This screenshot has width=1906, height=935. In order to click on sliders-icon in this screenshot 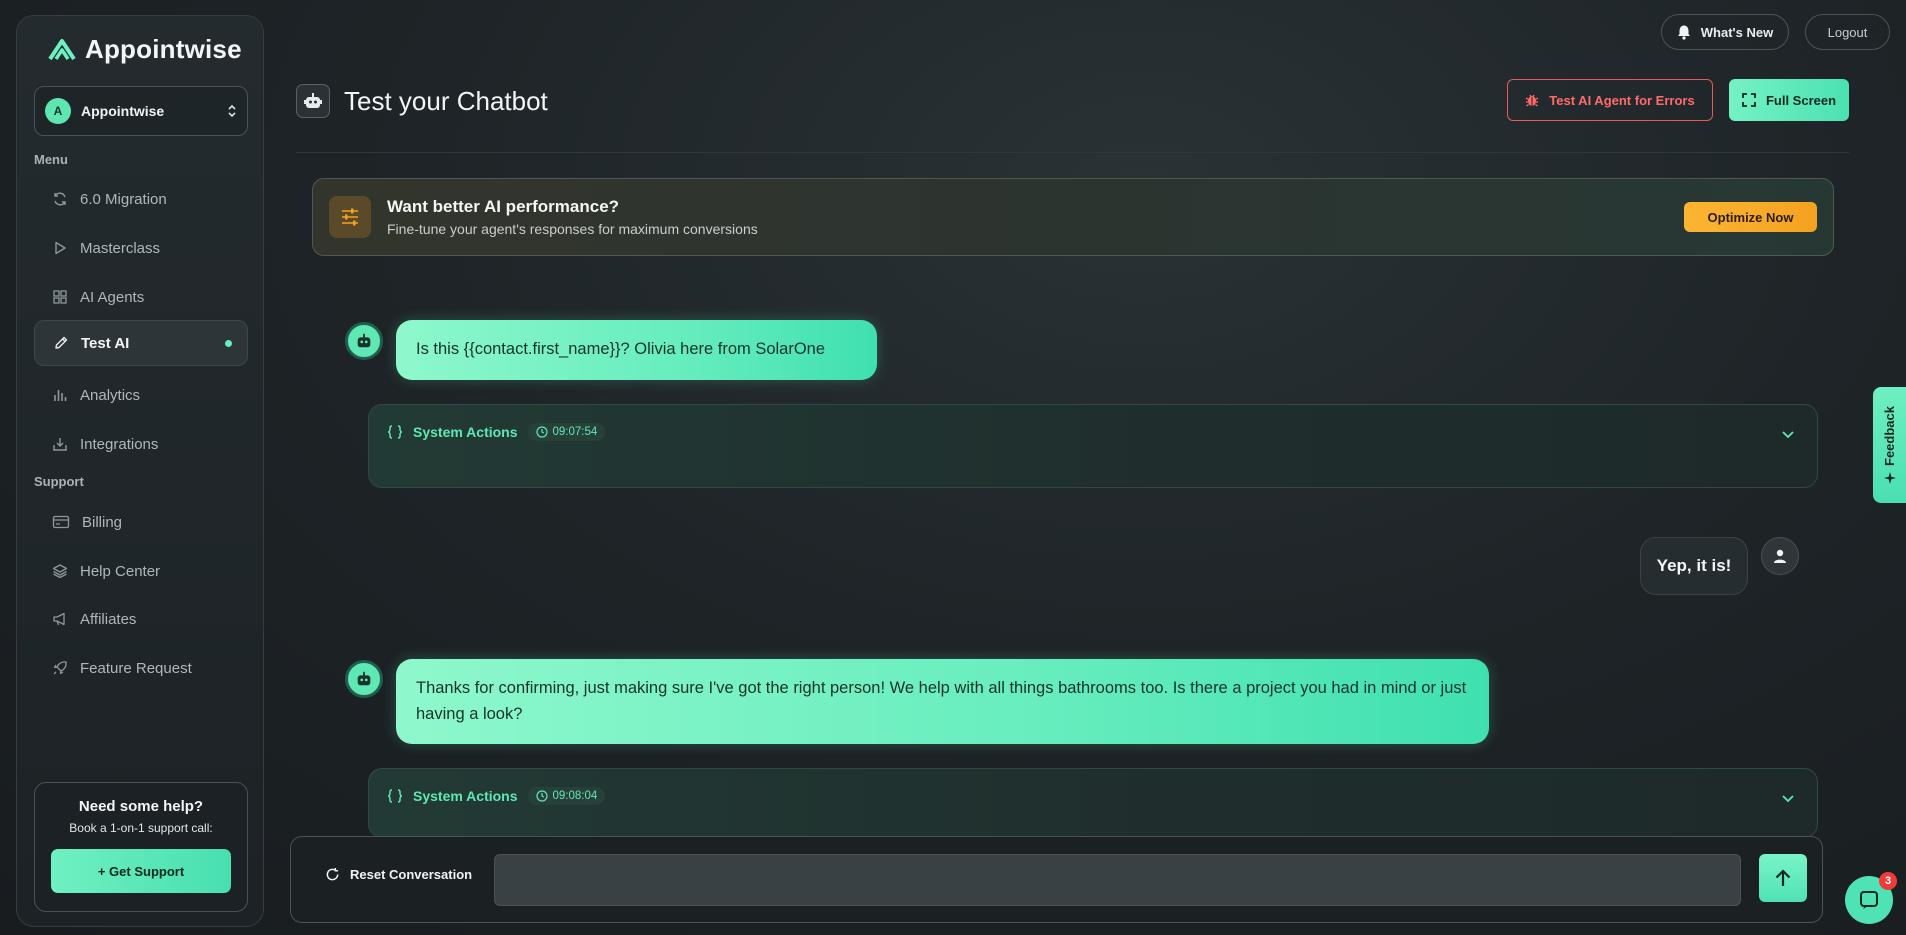, I will do `click(350, 217)`.